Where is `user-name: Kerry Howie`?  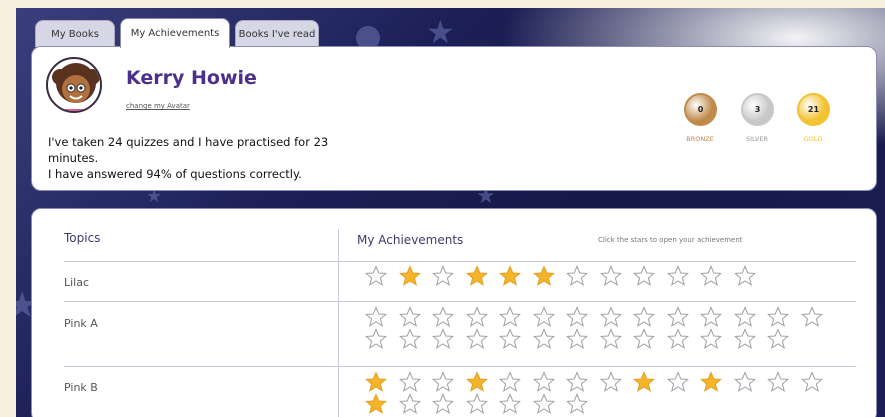 user-name: Kerry Howie is located at coordinates (191, 78).